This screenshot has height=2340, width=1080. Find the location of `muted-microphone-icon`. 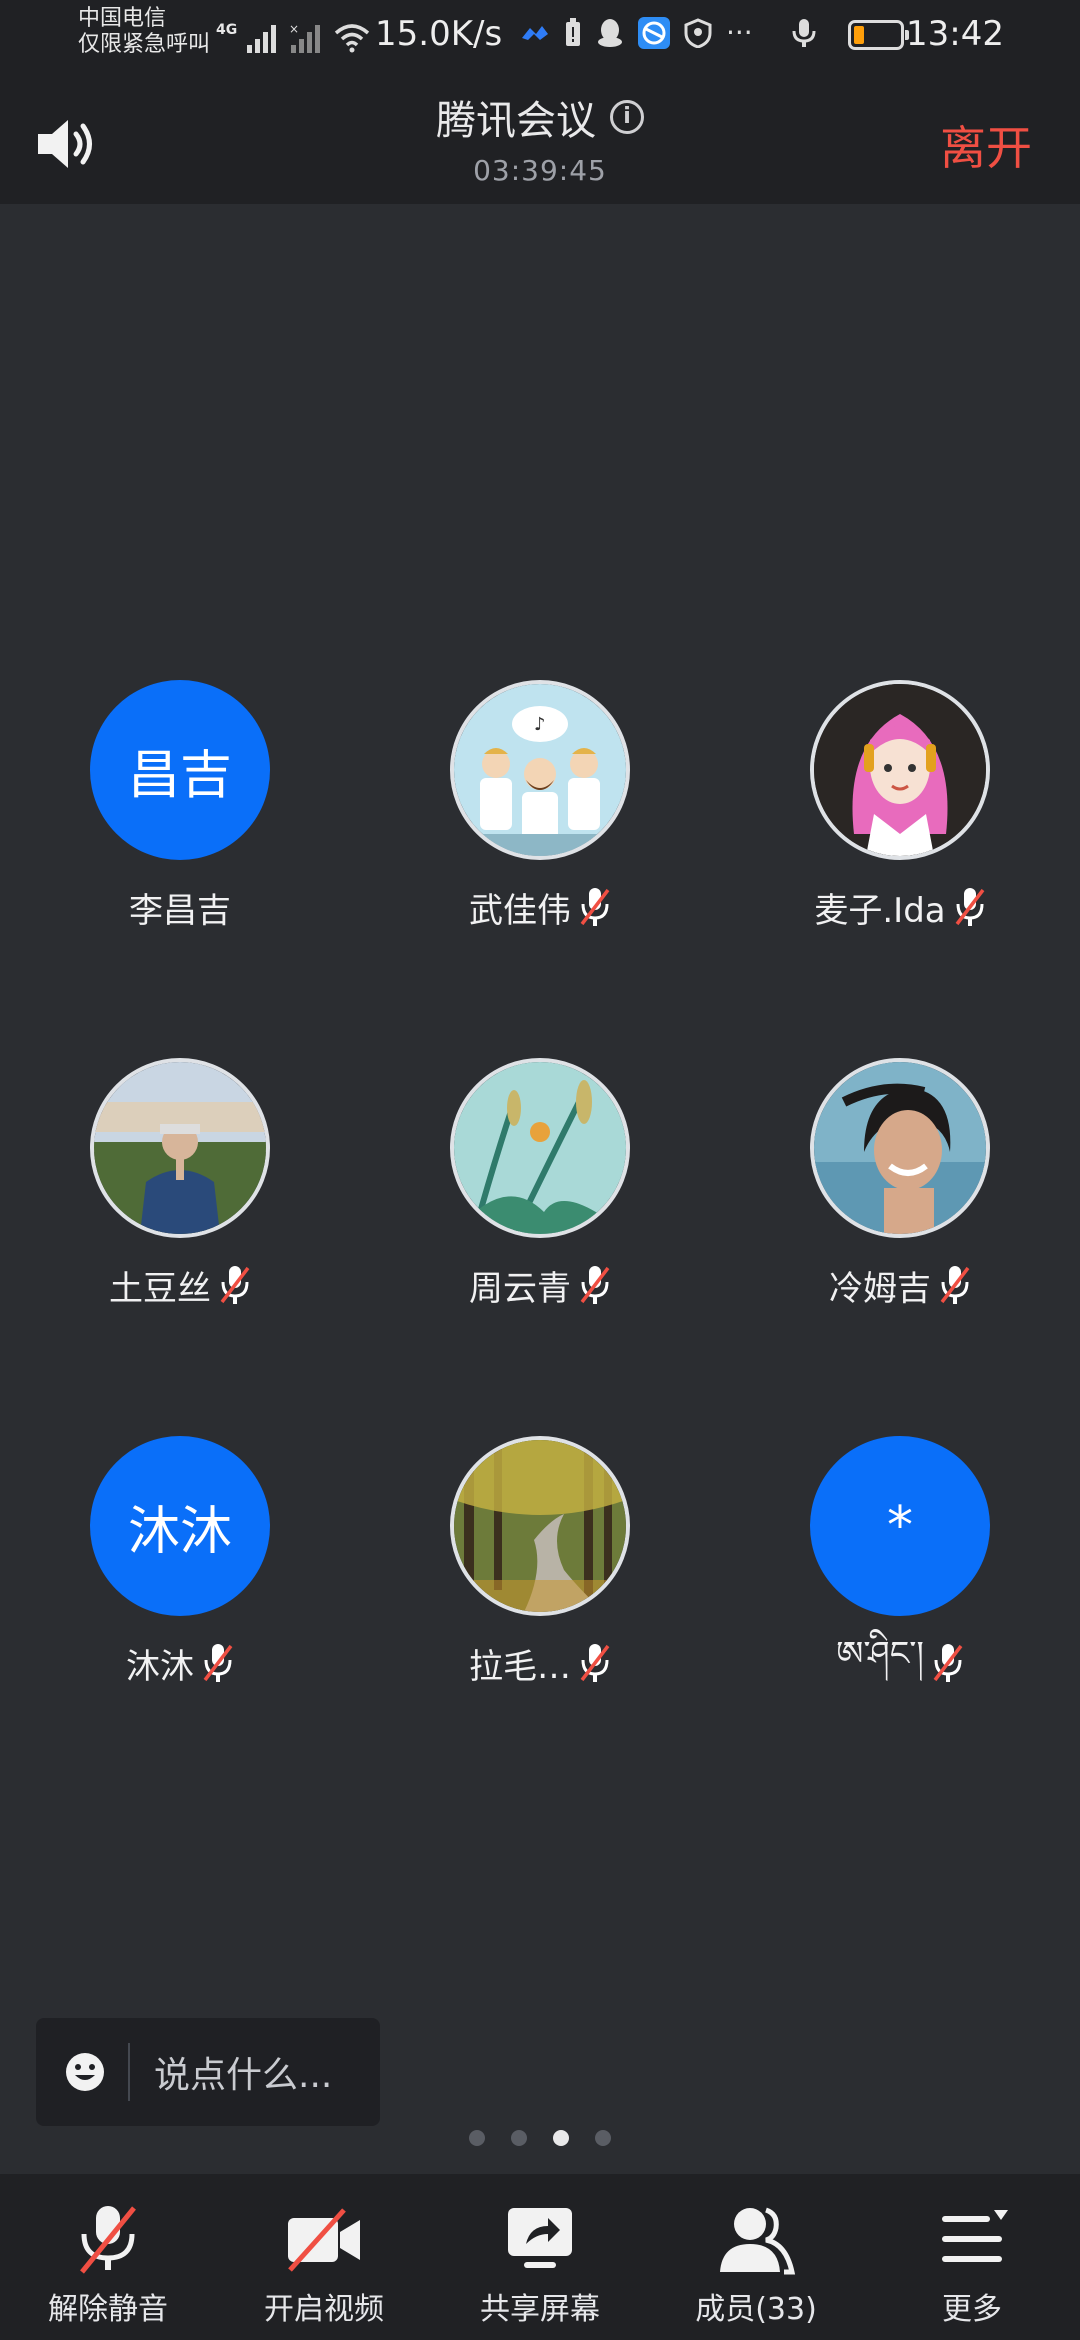

muted-microphone-icon is located at coordinates (108, 2240).